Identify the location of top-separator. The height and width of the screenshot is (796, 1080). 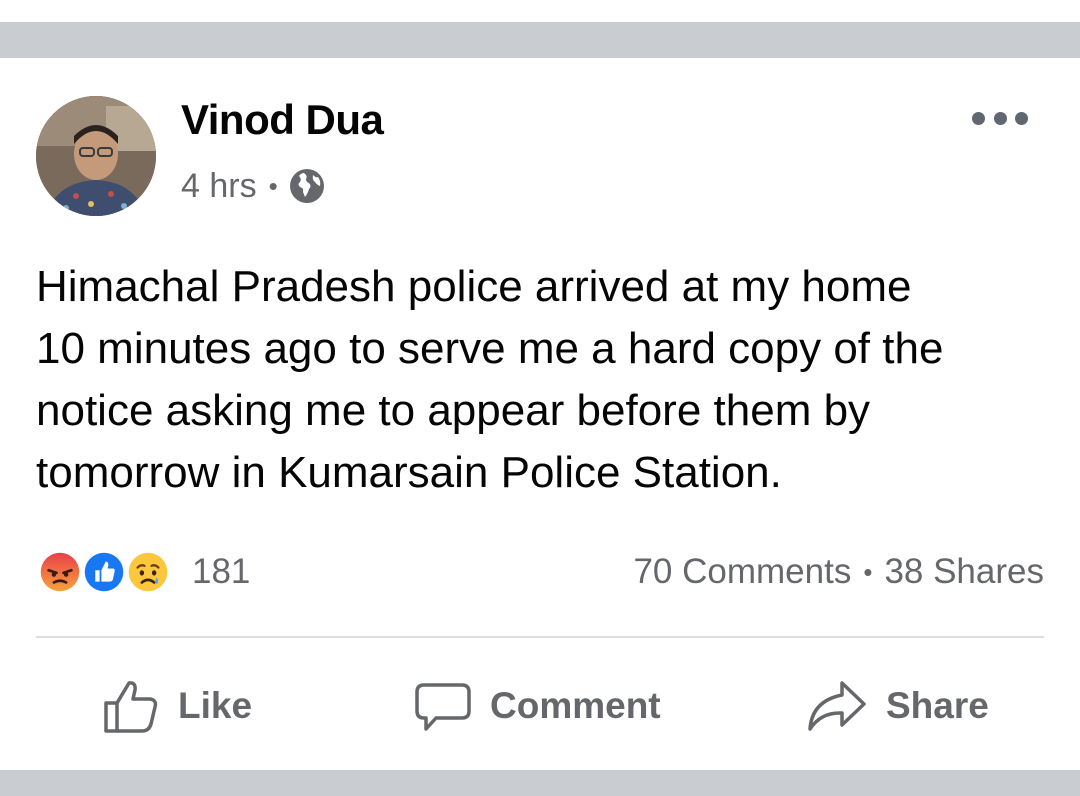
(540, 29).